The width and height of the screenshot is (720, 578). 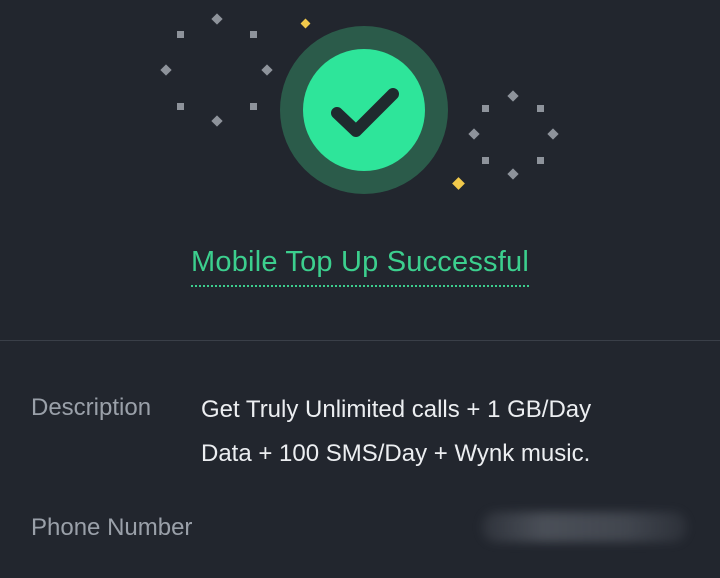 I want to click on description-line-1: Get Truly Unlimited calls + 1 GB/Day, so click(x=396, y=409).